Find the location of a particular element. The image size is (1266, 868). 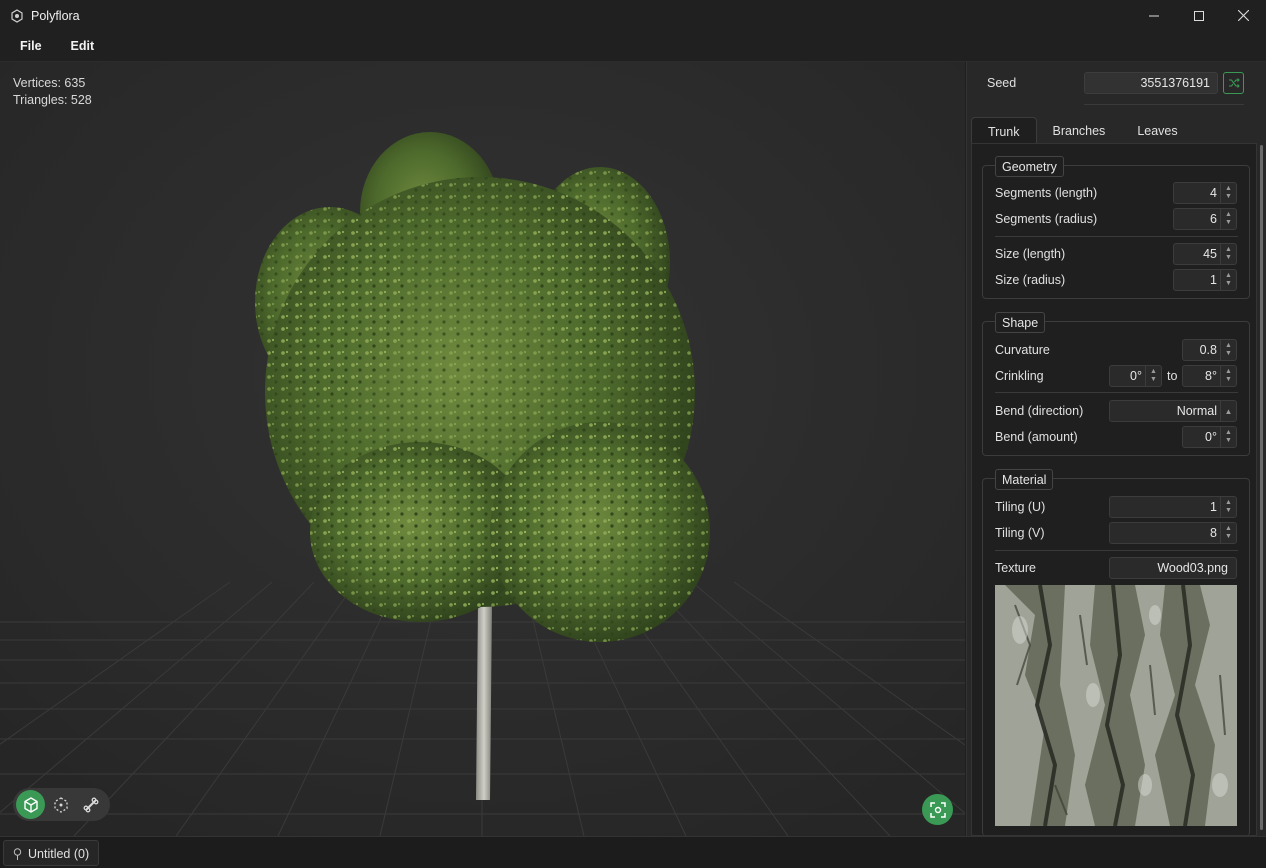

minimize-icon is located at coordinates (1153, 15).